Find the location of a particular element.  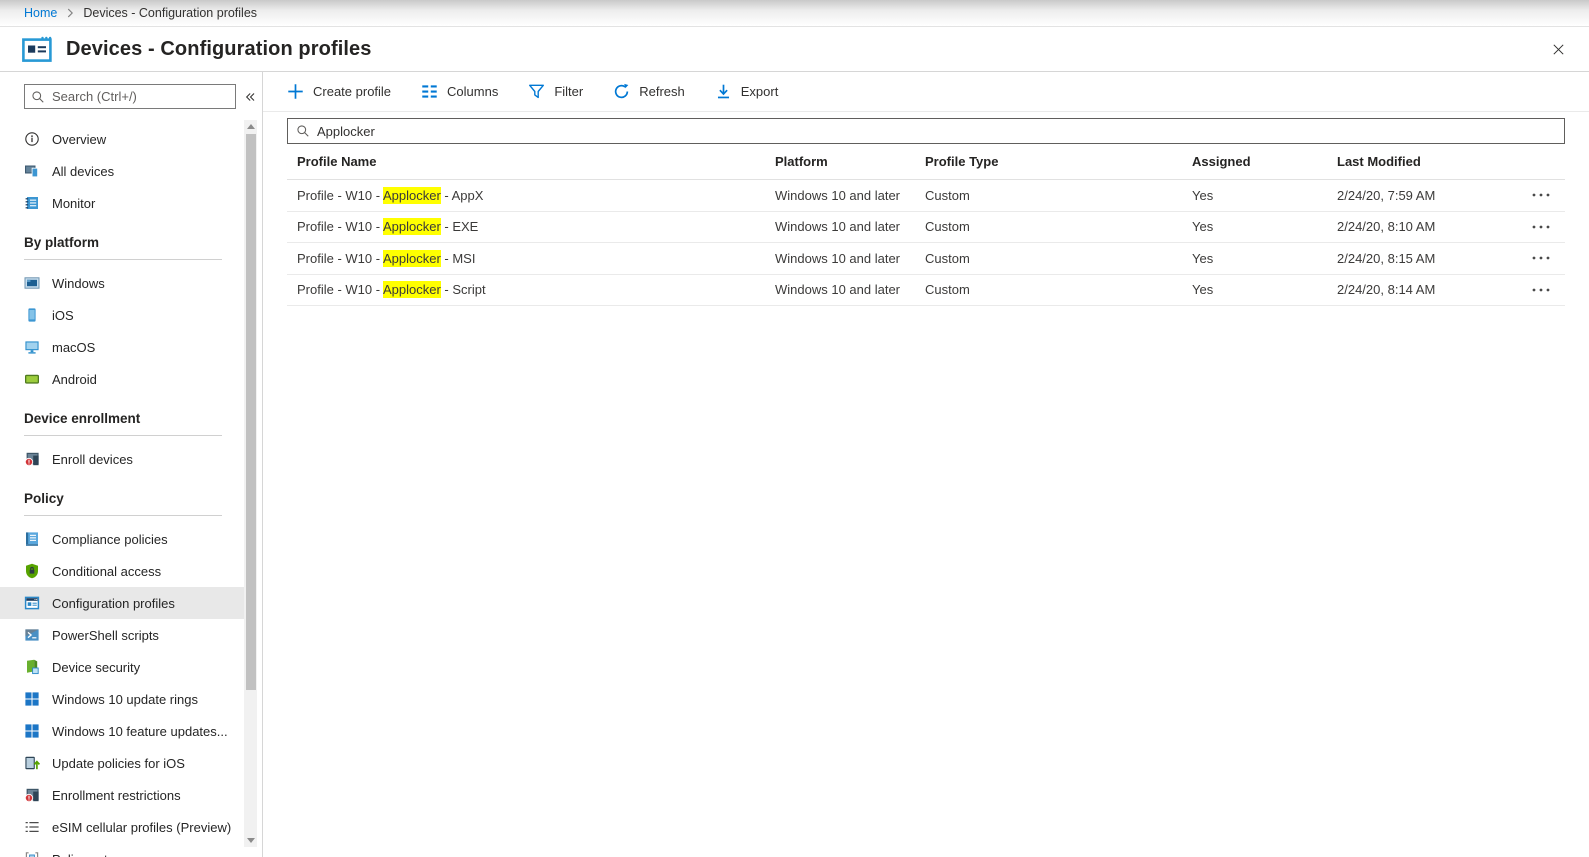

sidebar-item-label: macOS is located at coordinates (74, 347).